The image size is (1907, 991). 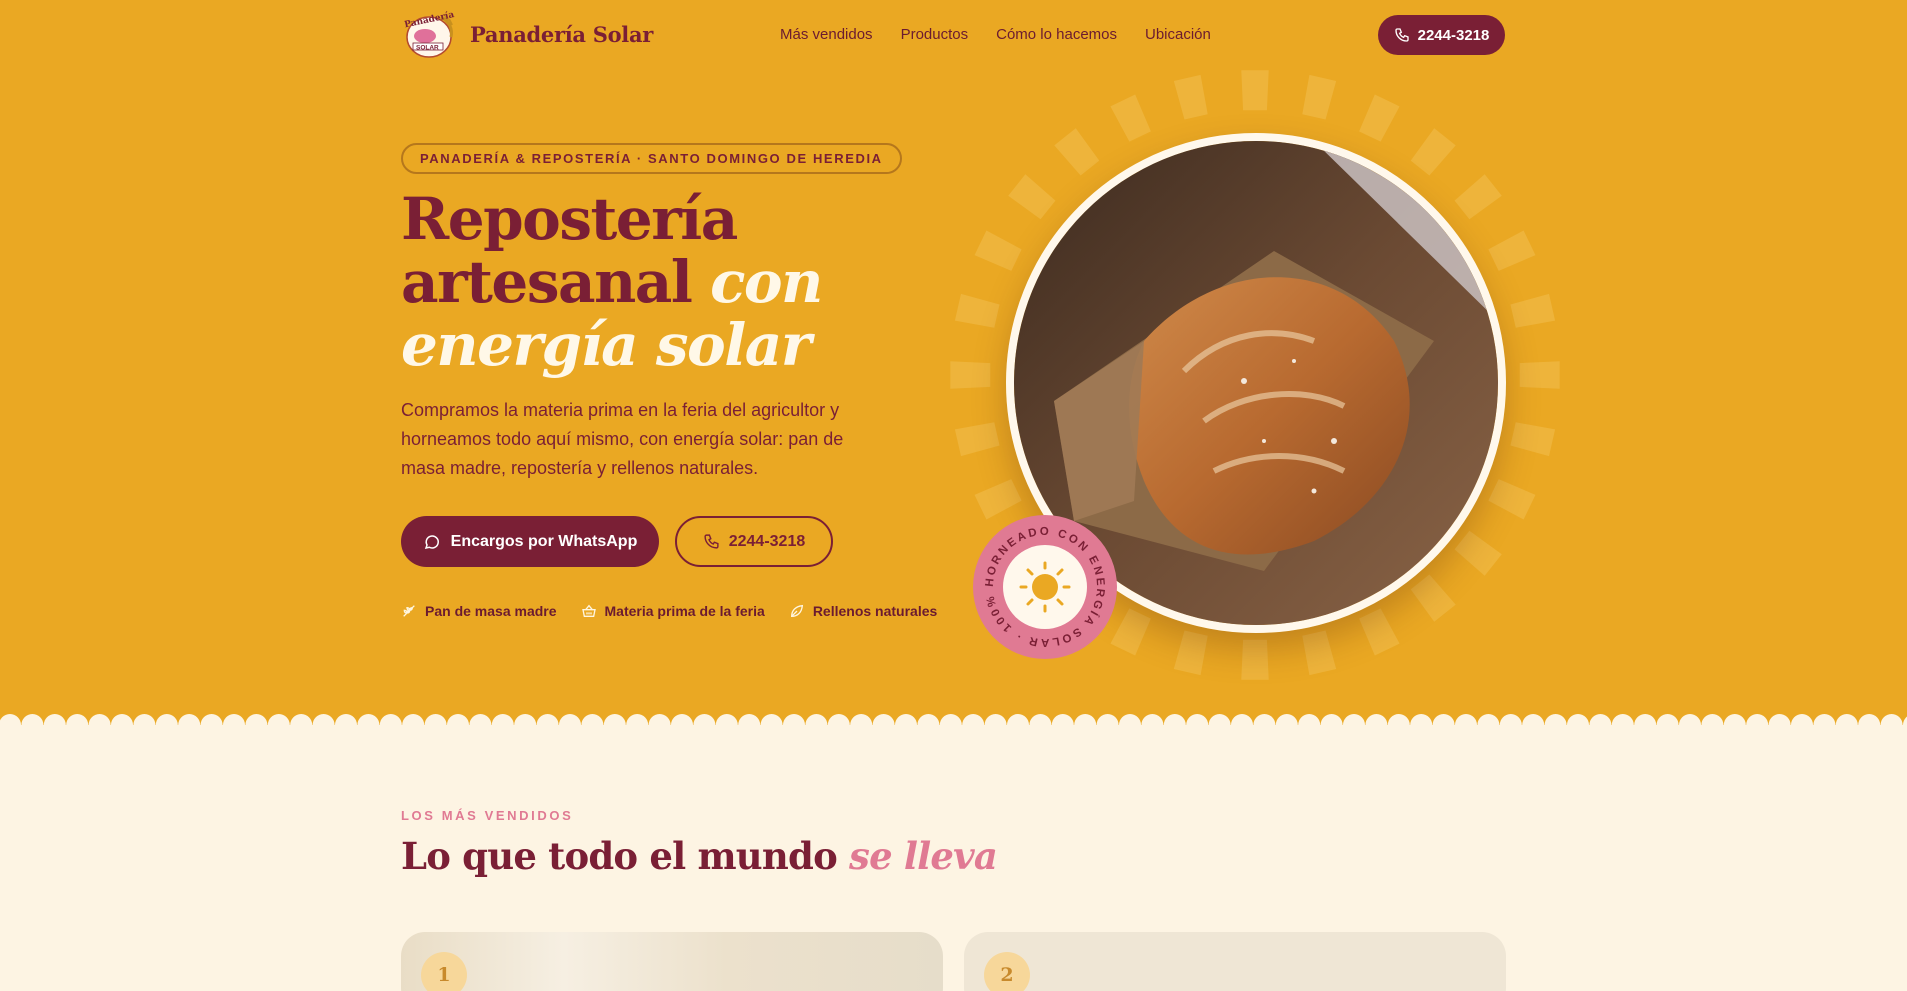 I want to click on feature-label: Rellenos naturales, so click(x=875, y=611).